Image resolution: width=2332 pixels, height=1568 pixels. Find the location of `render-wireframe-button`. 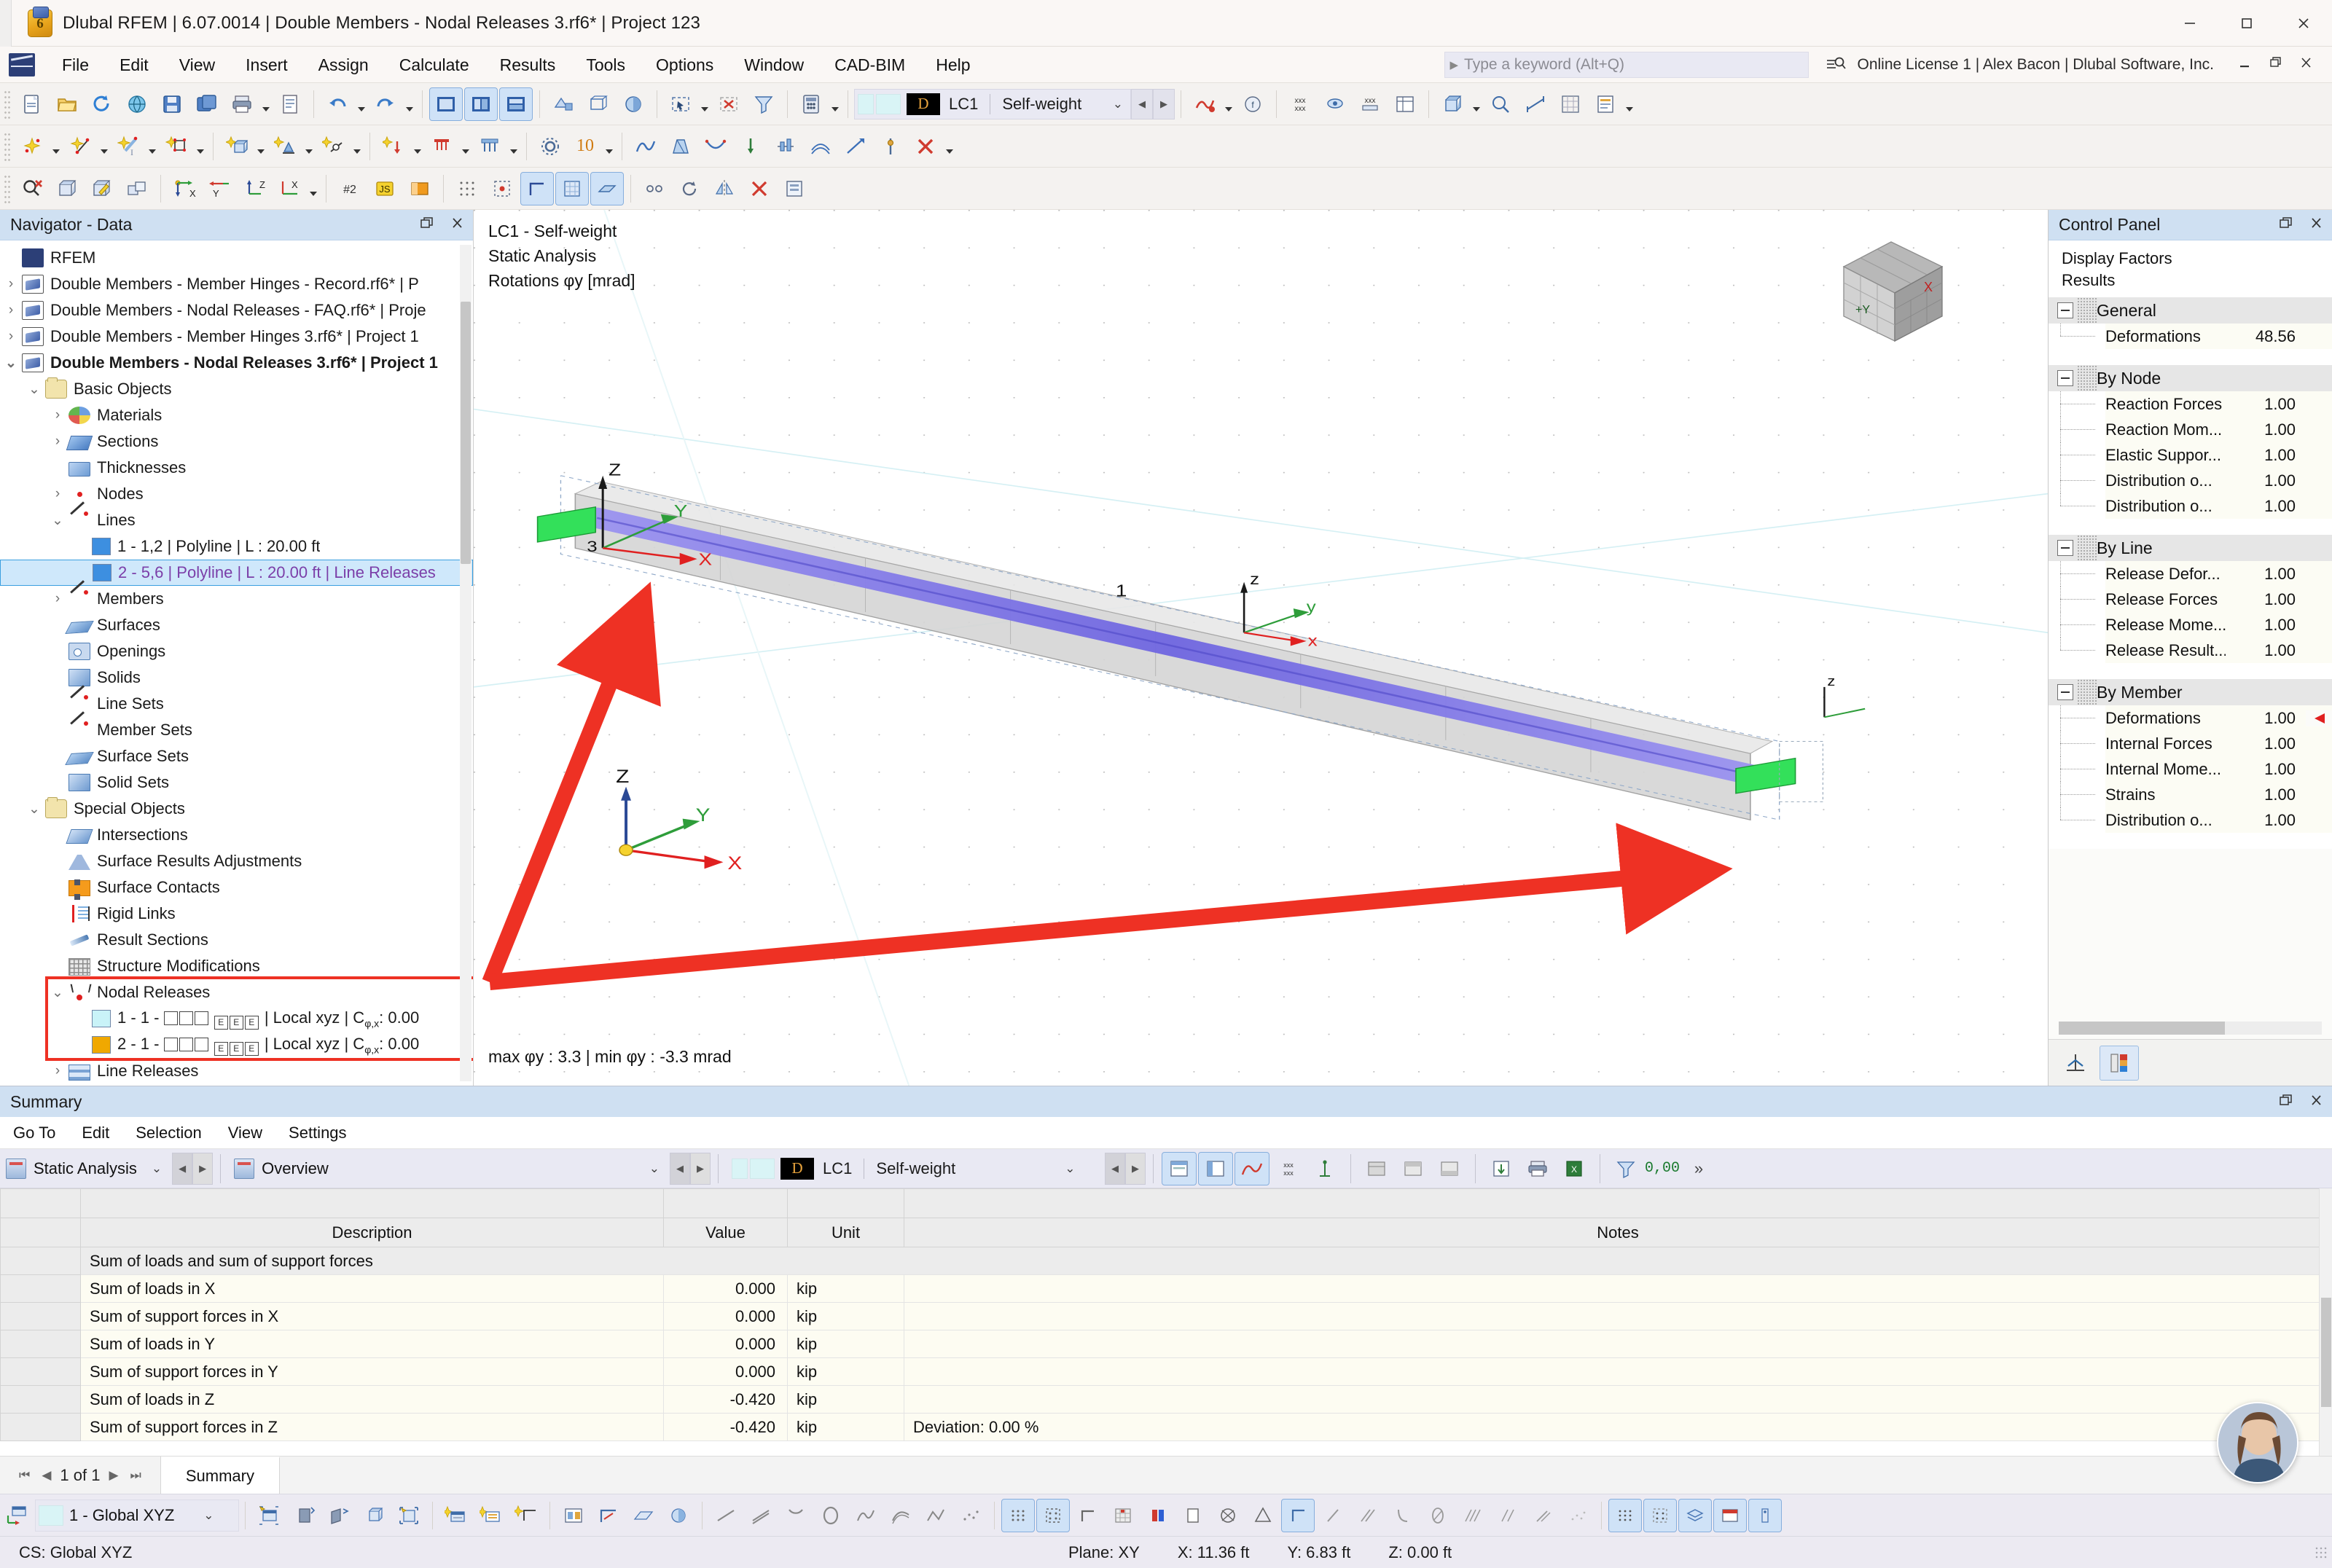

render-wireframe-button is located at coordinates (598, 104).